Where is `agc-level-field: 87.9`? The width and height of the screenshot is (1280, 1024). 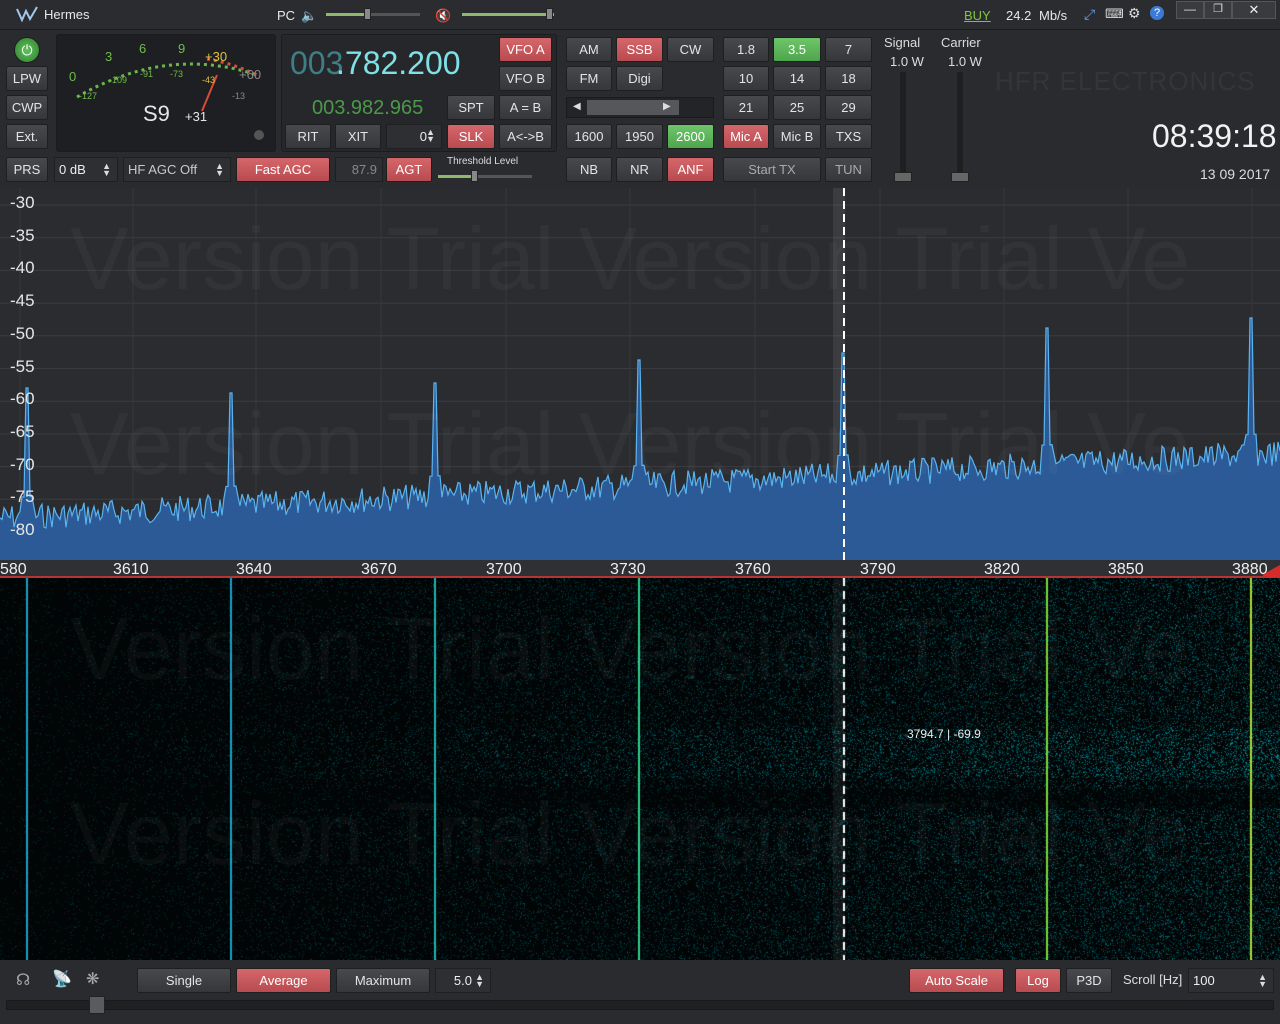
agc-level-field: 87.9 is located at coordinates (359, 169).